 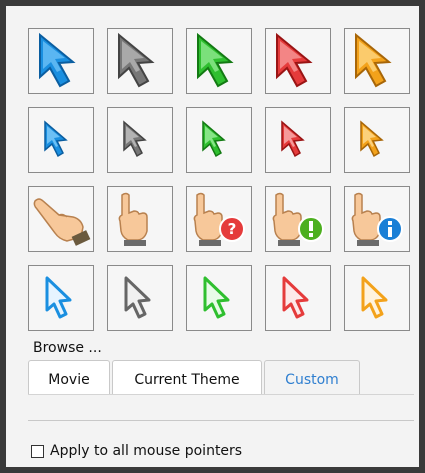 What do you see at coordinates (216, 297) in the screenshot?
I see `pointer-outline-green-icon` at bounding box center [216, 297].